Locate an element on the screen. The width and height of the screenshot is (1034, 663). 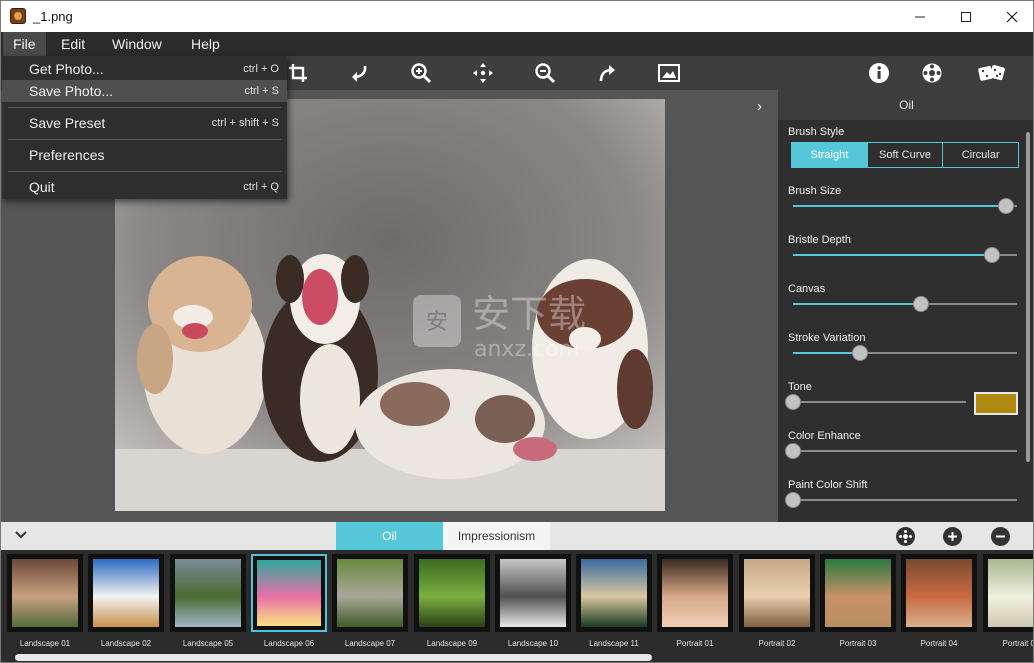
thumbnail-label: Landscape 09 is located at coordinates (452, 643).